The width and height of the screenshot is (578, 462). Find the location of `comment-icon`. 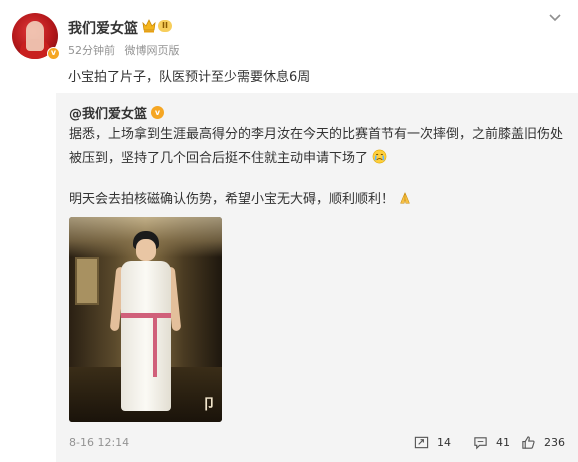

comment-icon is located at coordinates (480, 442).